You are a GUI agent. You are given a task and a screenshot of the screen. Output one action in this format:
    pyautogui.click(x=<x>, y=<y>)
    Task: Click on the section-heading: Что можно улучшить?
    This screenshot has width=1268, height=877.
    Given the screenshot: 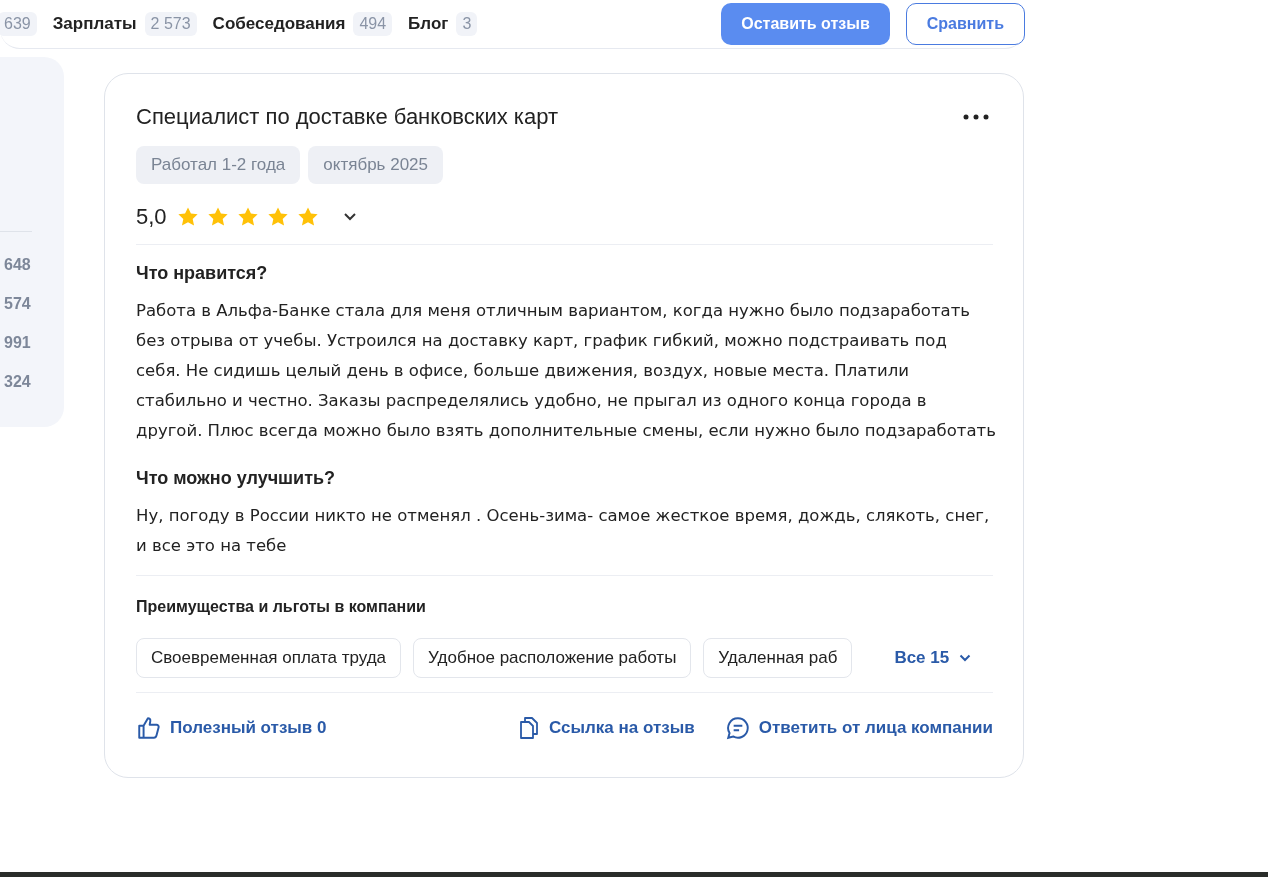 What is the action you would take?
    pyautogui.click(x=236, y=478)
    